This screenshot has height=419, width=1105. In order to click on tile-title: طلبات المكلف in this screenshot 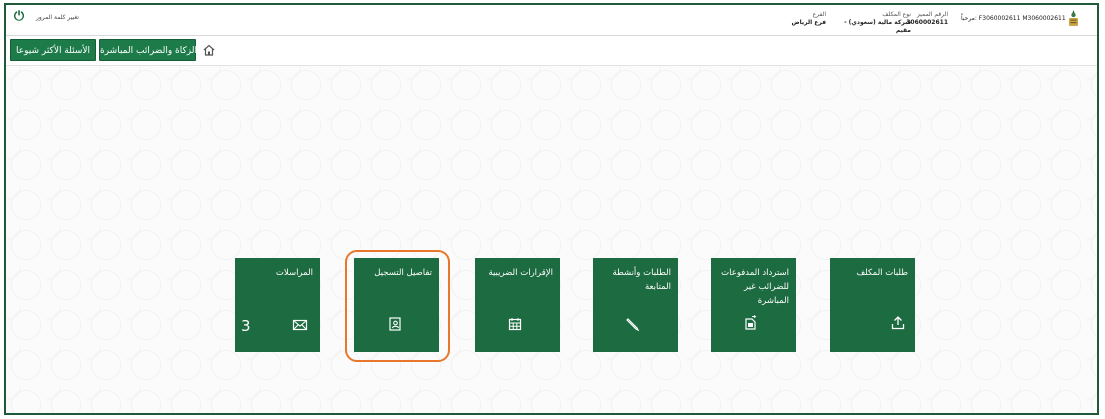, I will do `click(882, 273)`.